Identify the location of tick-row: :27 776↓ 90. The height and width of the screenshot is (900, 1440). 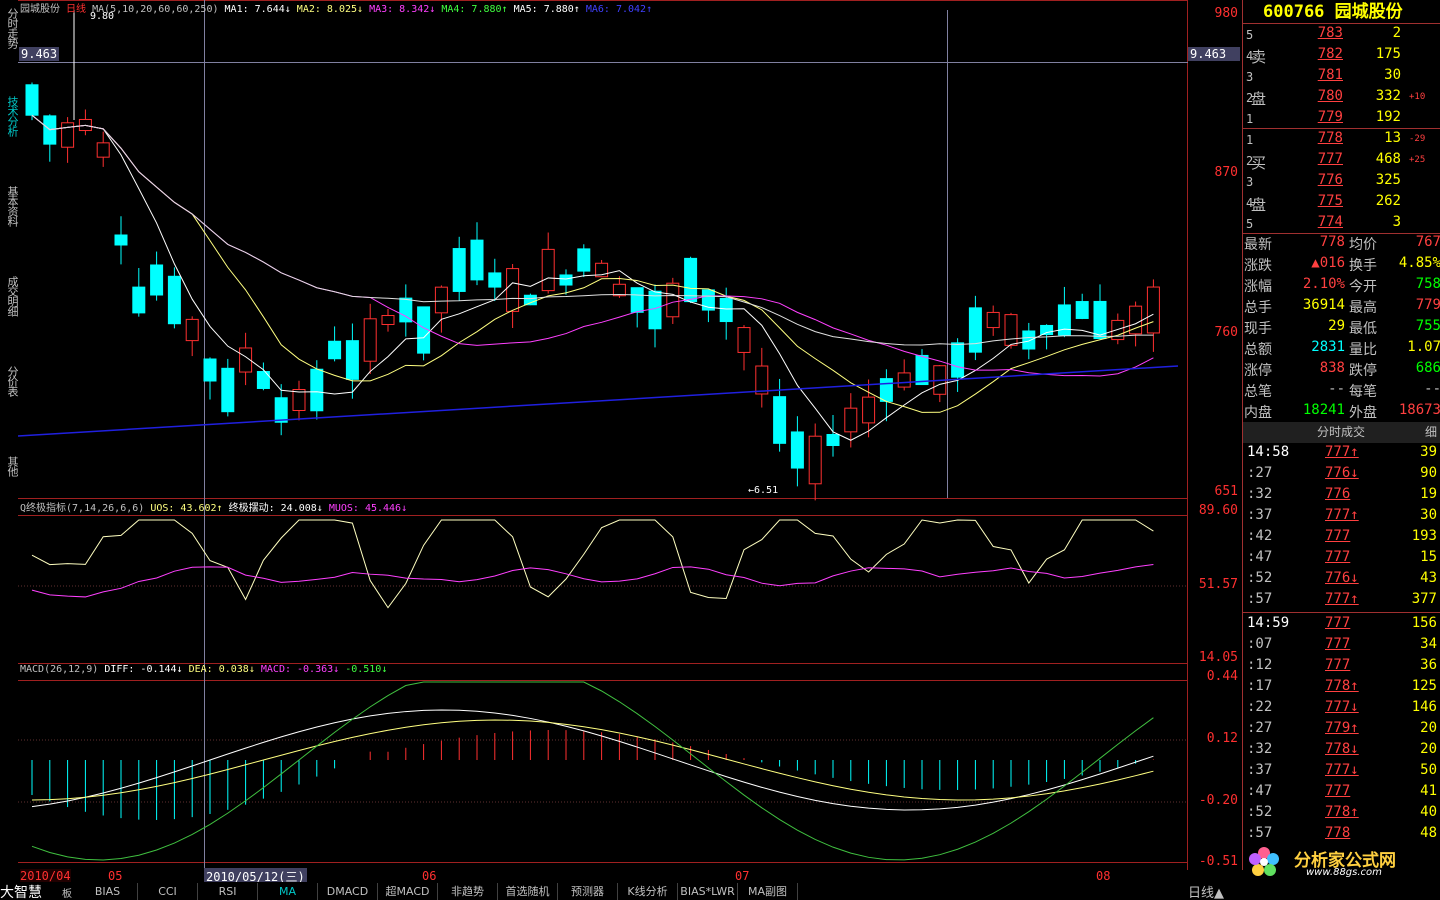
(1341, 475).